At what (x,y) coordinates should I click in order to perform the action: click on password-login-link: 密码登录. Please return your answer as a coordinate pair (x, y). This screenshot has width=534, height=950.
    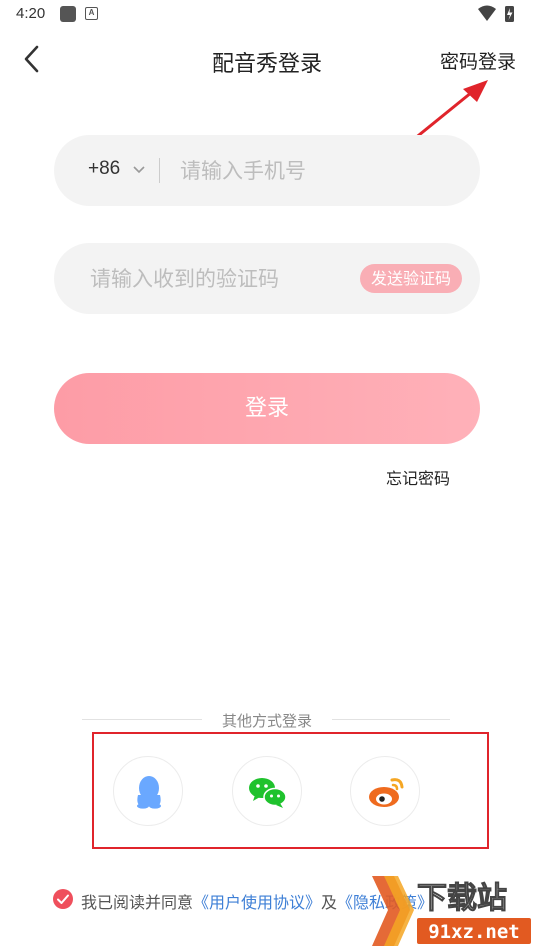
    Looking at the image, I should click on (478, 60).